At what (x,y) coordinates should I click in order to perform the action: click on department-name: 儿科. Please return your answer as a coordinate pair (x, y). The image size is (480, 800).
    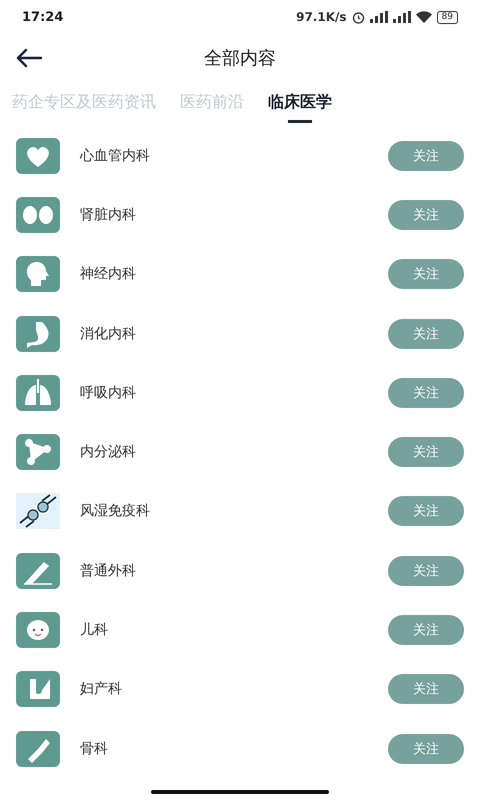
    Looking at the image, I should click on (94, 630).